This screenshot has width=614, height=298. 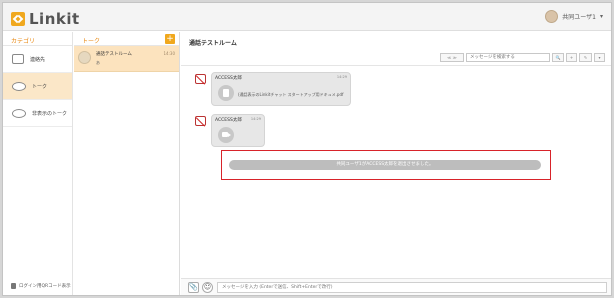 I want to click on attach-icon: 📎, so click(x=193, y=287).